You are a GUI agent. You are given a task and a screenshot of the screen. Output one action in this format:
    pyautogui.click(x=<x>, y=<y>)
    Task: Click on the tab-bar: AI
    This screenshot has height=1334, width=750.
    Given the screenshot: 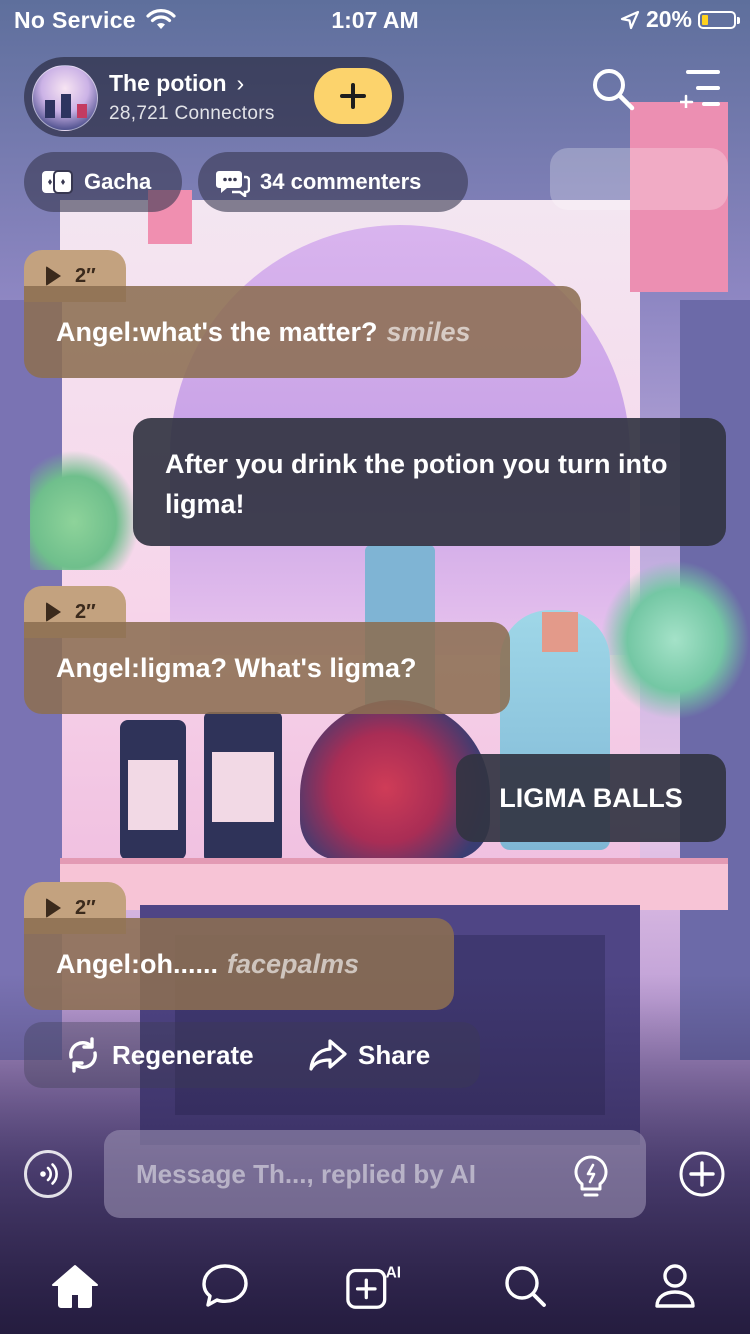 What is the action you would take?
    pyautogui.click(x=375, y=1287)
    